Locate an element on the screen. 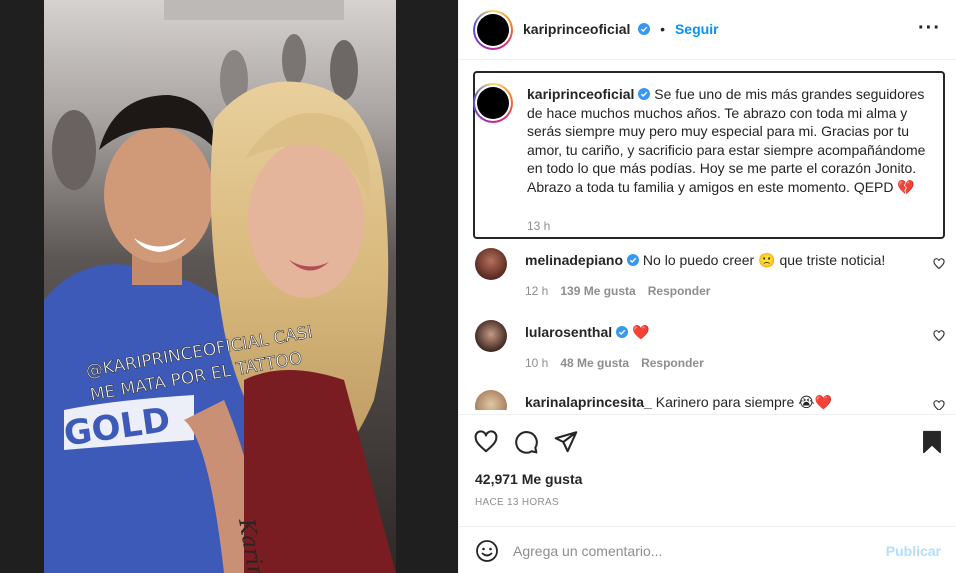 Image resolution: width=956 pixels, height=573 pixels. broken-heart-emoji: 💔 is located at coordinates (906, 186).